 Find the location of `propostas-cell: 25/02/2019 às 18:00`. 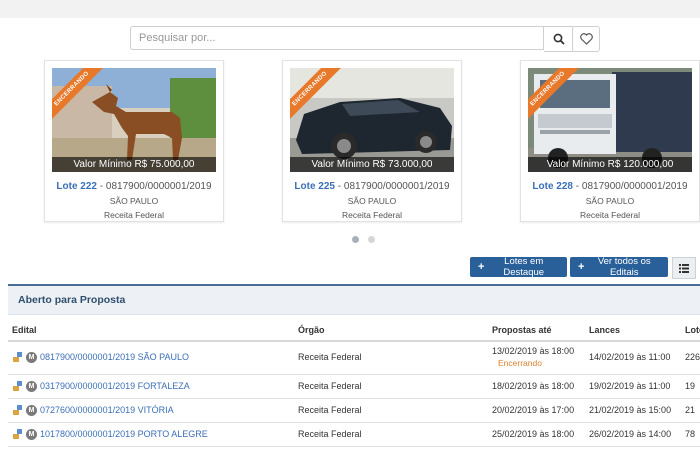

propostas-cell: 25/02/2019 às 18:00 is located at coordinates (533, 434).